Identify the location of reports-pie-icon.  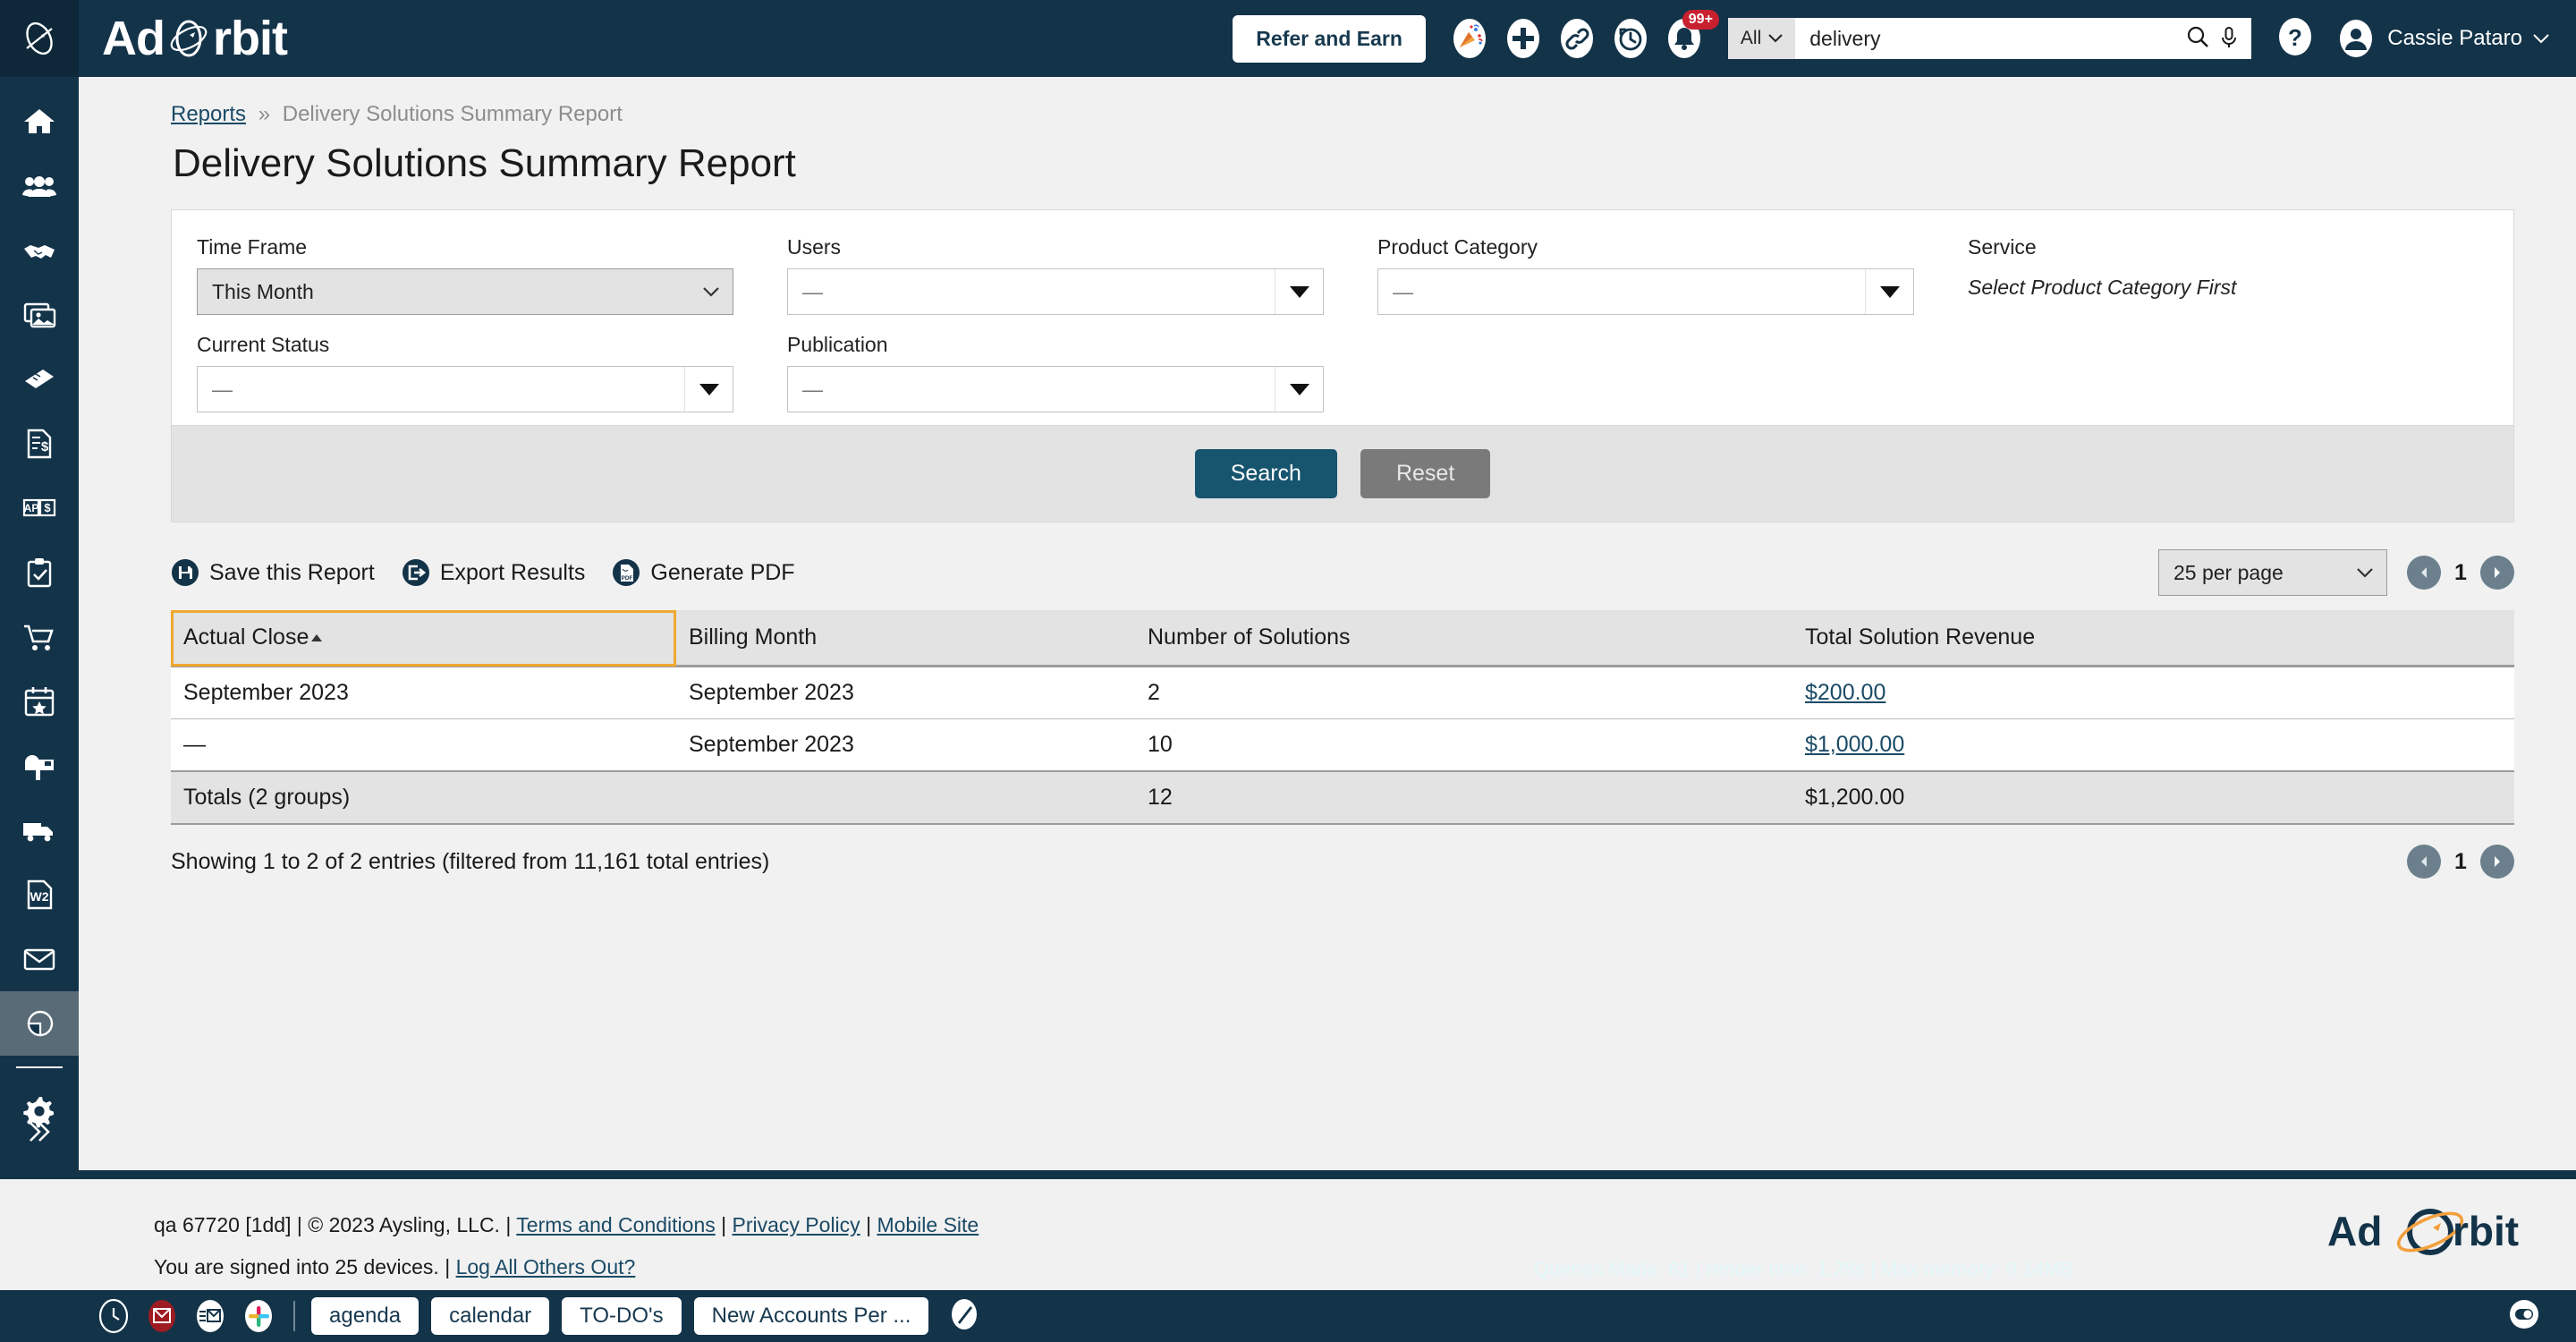
(40, 1024).